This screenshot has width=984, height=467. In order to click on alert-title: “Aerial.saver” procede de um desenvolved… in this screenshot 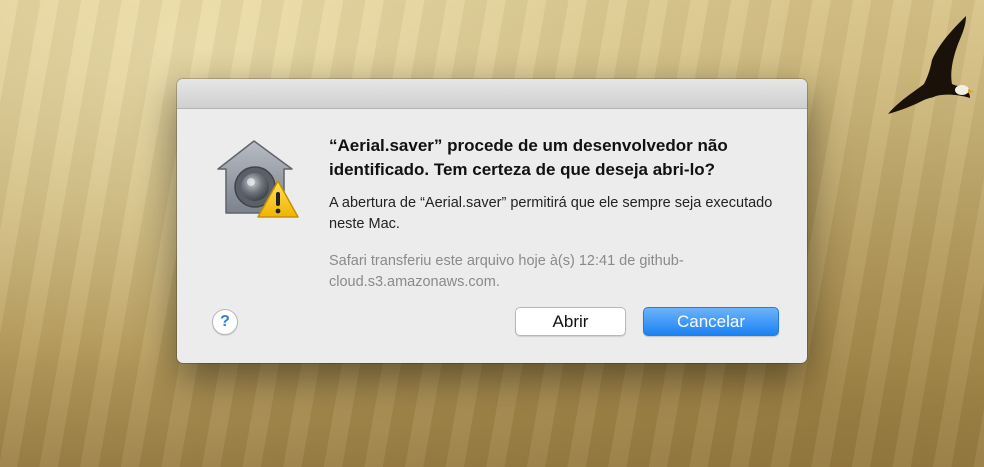, I will do `click(528, 157)`.